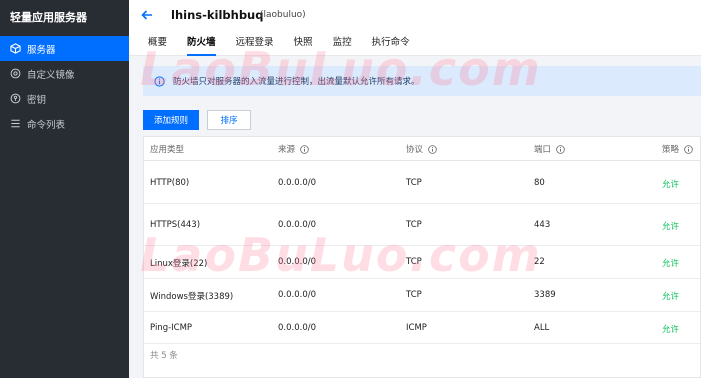 This screenshot has width=701, height=378. I want to click on table-total: 共 5 条, so click(164, 356).